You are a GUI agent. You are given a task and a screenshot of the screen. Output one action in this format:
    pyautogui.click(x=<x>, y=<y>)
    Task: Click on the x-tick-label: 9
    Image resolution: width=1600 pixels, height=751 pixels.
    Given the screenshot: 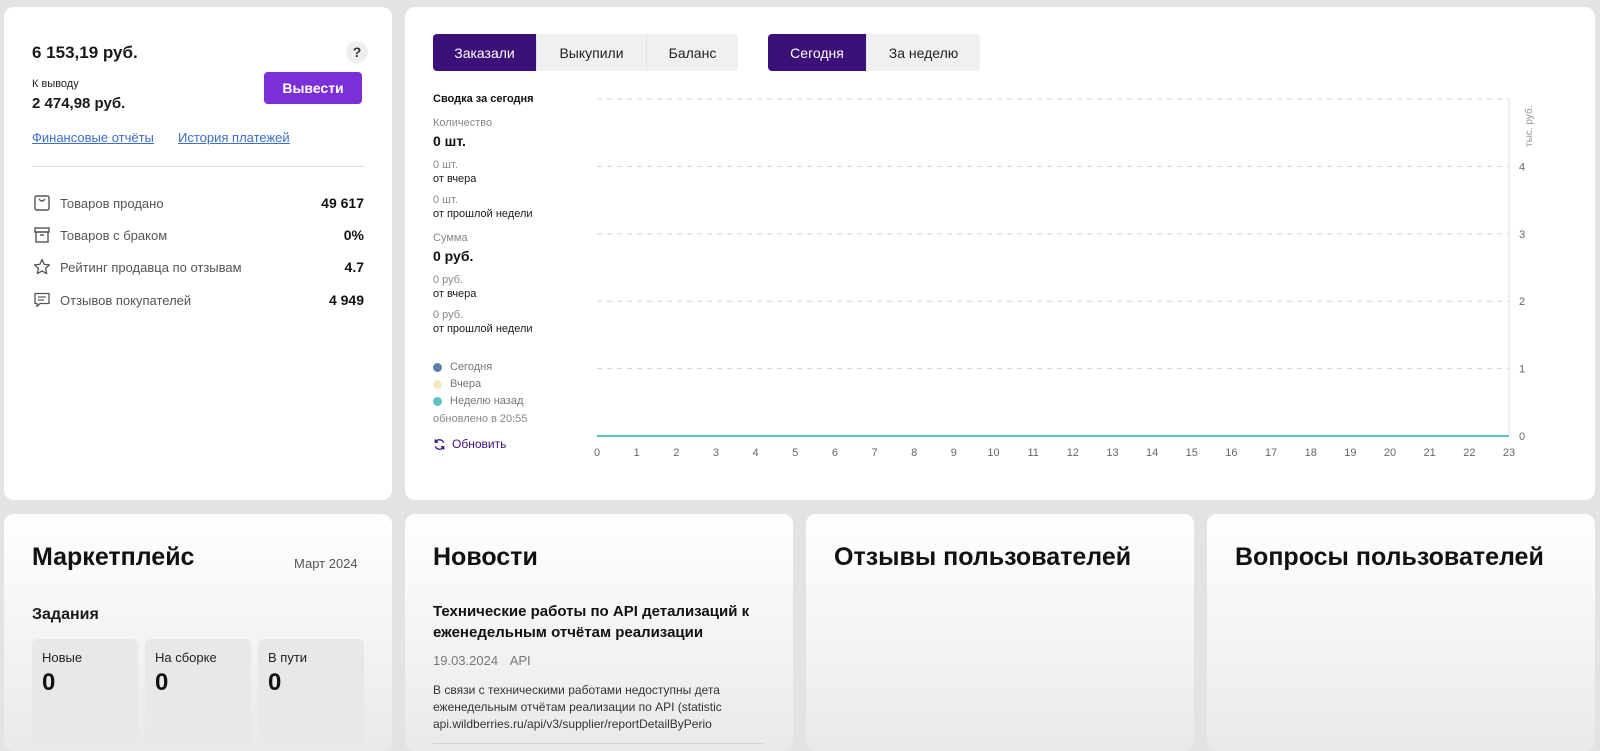 What is the action you would take?
    pyautogui.click(x=954, y=453)
    